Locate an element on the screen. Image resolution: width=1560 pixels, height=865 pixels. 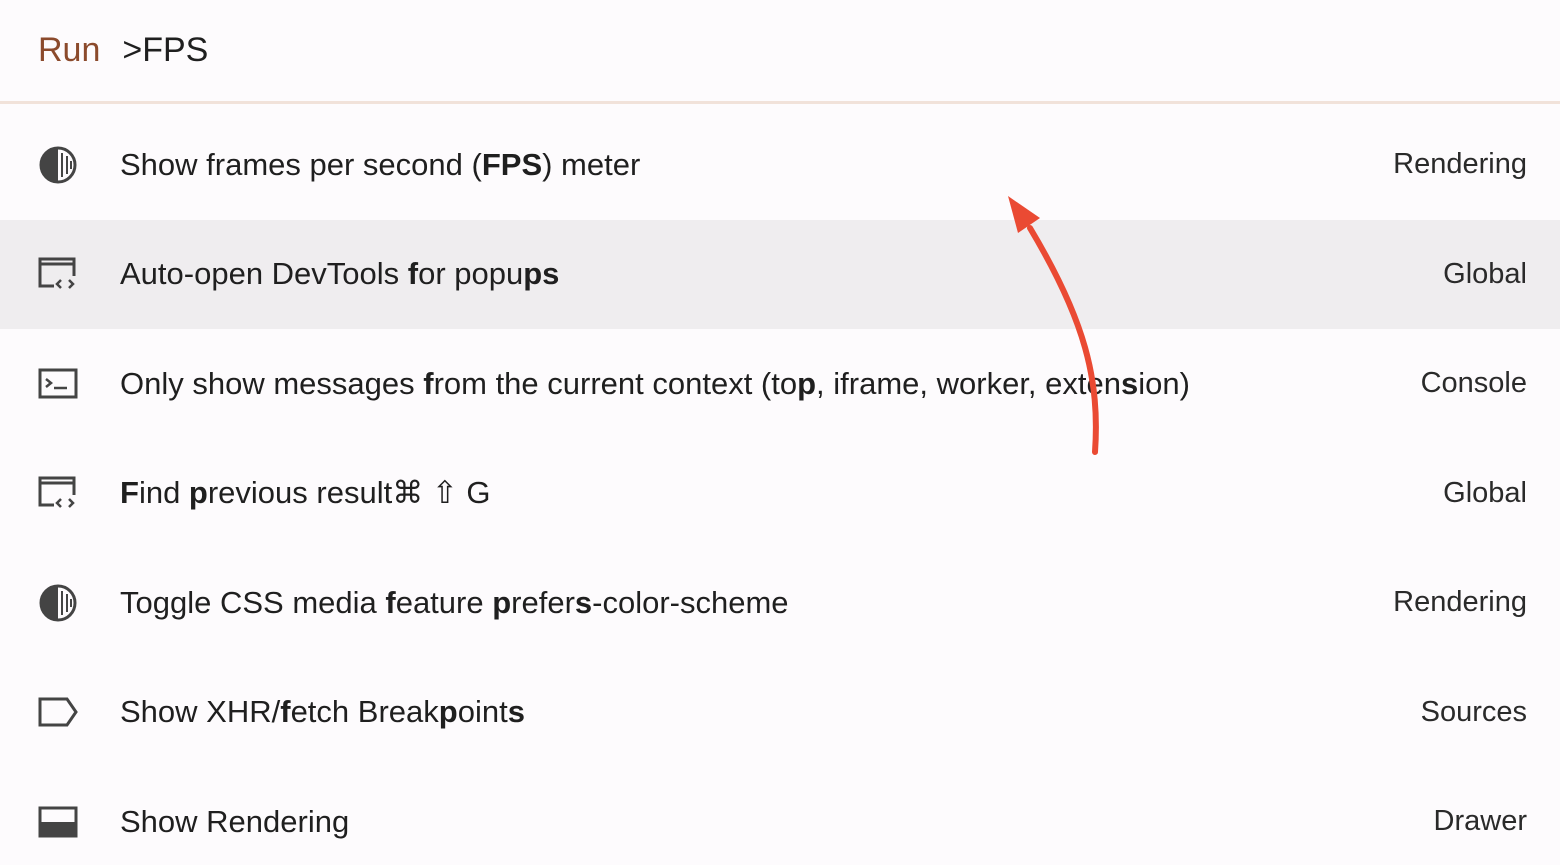
result-category: Sources is located at coordinates (1473, 711).